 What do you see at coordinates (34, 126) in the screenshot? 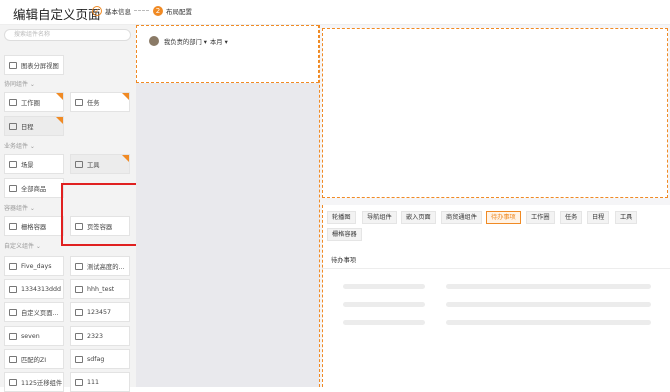
I see `component-schedule: 日程` at bounding box center [34, 126].